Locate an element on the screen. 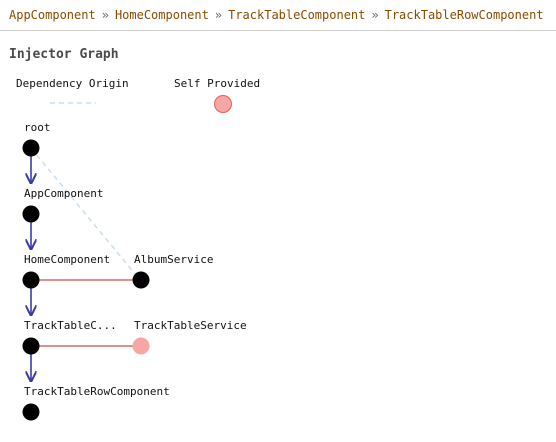 This screenshot has width=556, height=442. node-app-component is located at coordinates (31, 214).